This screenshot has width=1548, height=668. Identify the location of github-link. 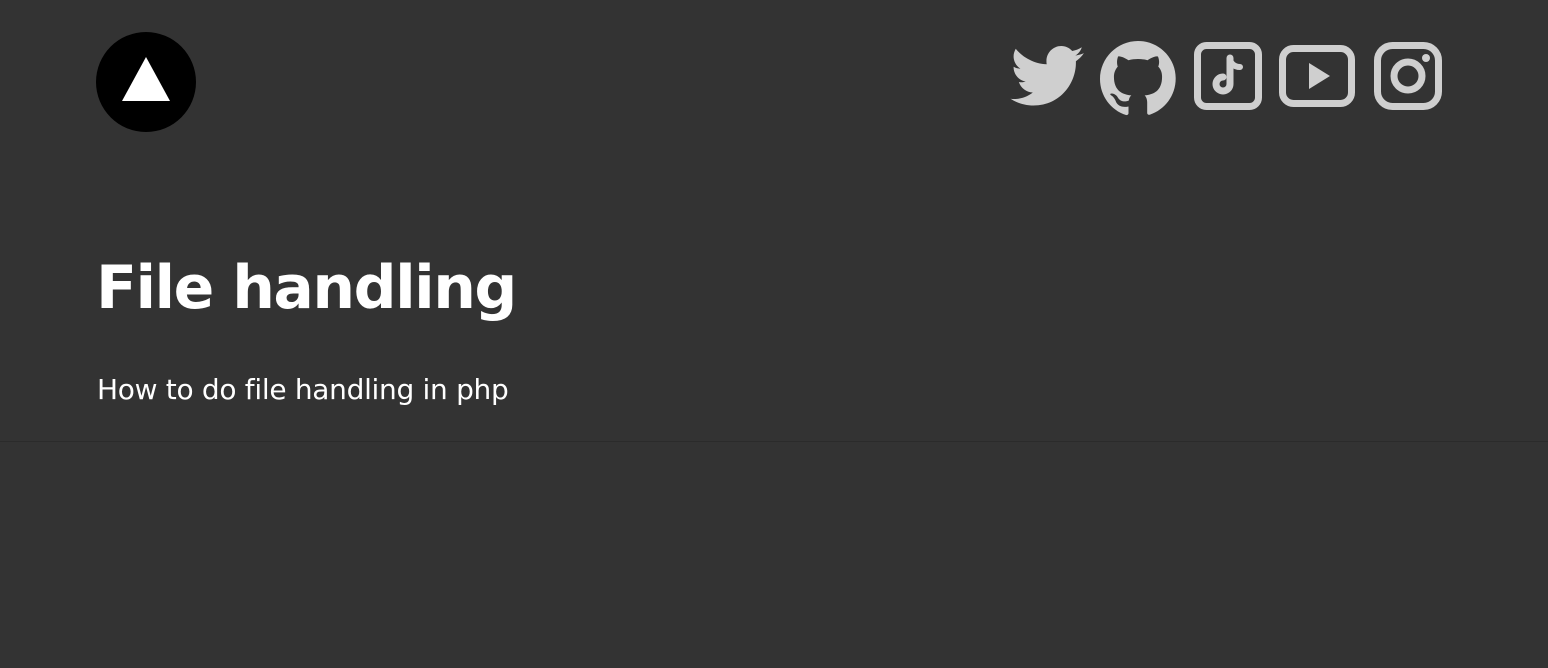
(1138, 78).